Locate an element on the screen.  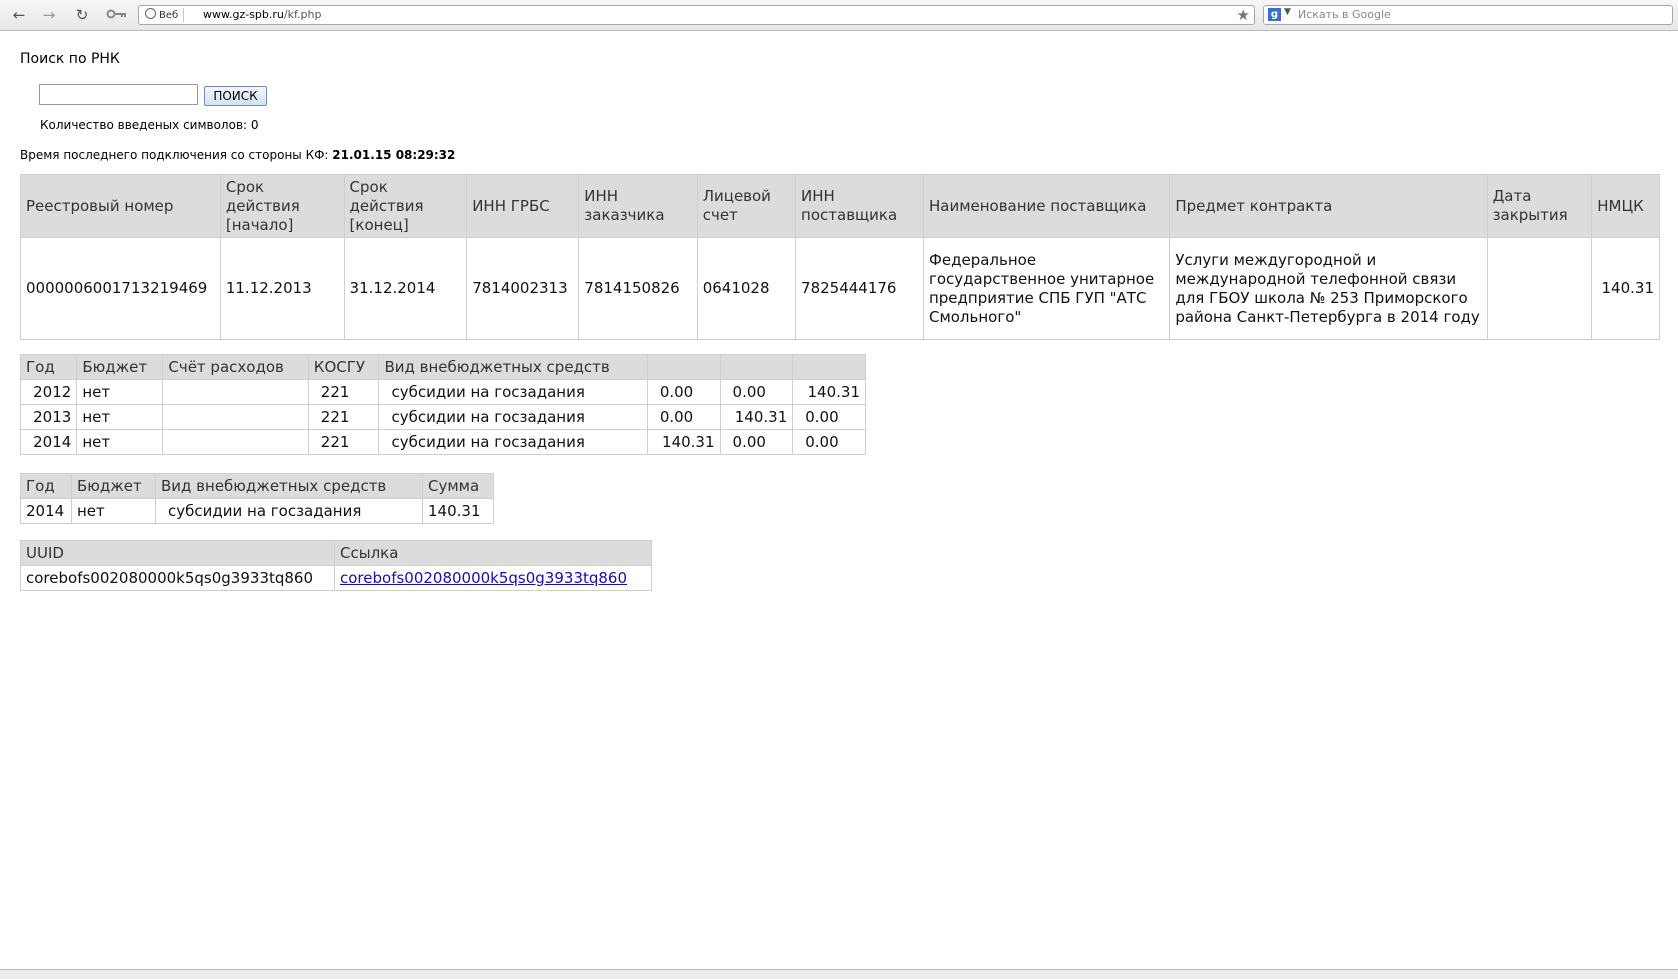
col-header: ИНН поставщика is located at coordinates (859, 206).